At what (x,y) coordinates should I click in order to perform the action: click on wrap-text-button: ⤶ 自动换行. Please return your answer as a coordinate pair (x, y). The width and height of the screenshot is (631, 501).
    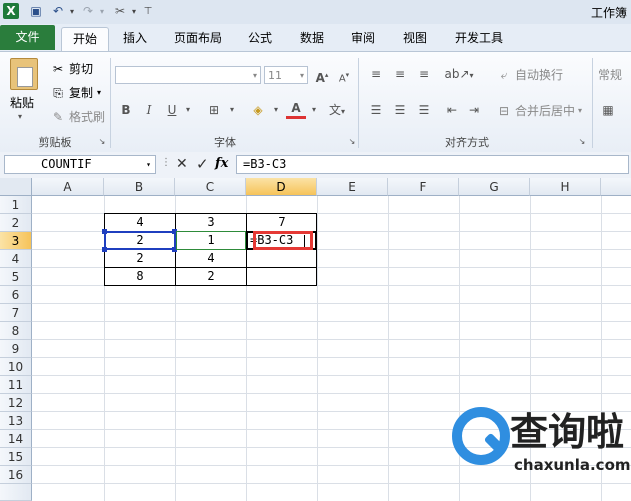
    Looking at the image, I should click on (529, 74).